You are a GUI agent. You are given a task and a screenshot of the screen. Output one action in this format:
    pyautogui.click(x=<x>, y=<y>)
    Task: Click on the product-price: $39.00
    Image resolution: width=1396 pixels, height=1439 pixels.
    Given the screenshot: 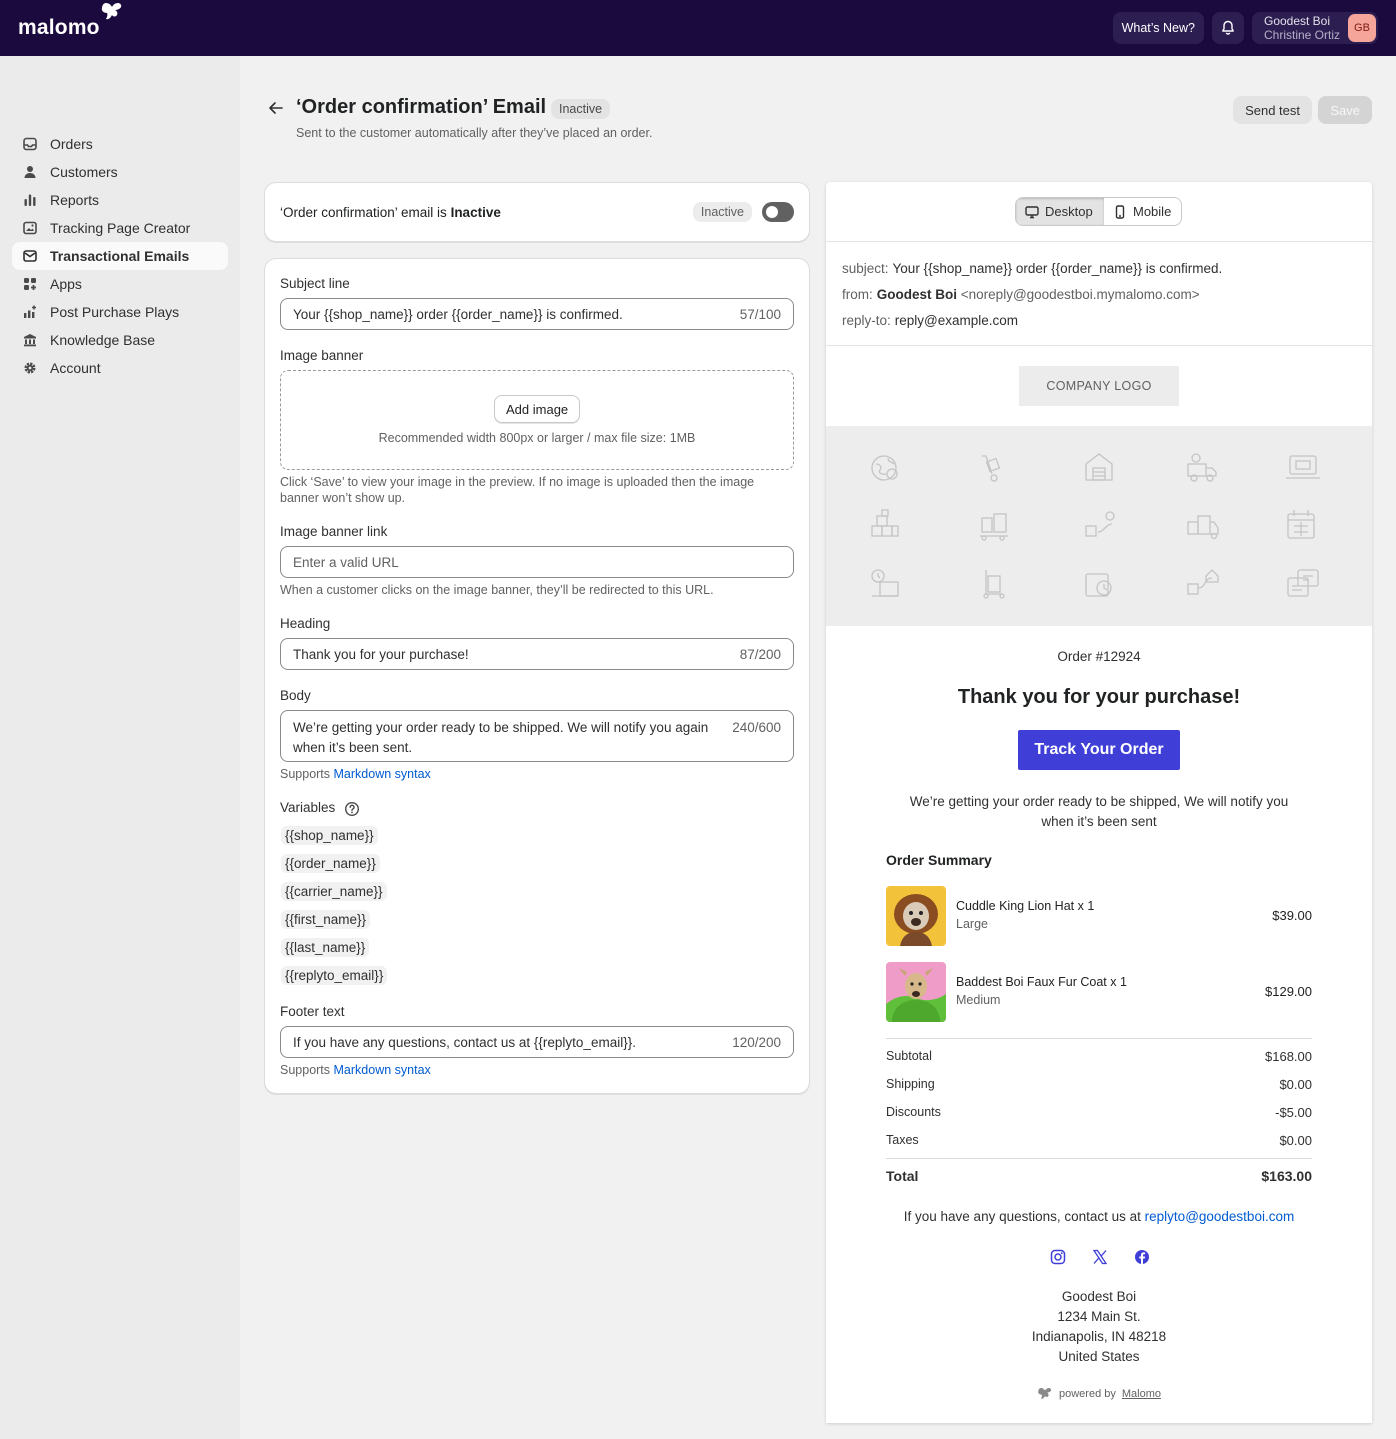 What is the action you would take?
    pyautogui.click(x=1292, y=915)
    